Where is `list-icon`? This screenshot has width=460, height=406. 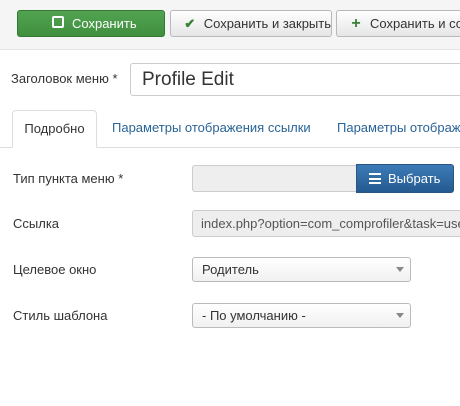
list-icon is located at coordinates (375, 178).